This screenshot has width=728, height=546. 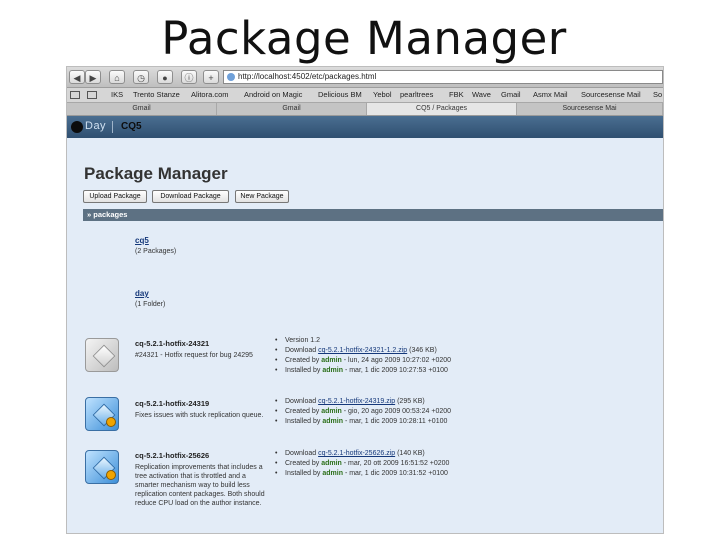 I want to click on stop-icon: ●, so click(x=165, y=77).